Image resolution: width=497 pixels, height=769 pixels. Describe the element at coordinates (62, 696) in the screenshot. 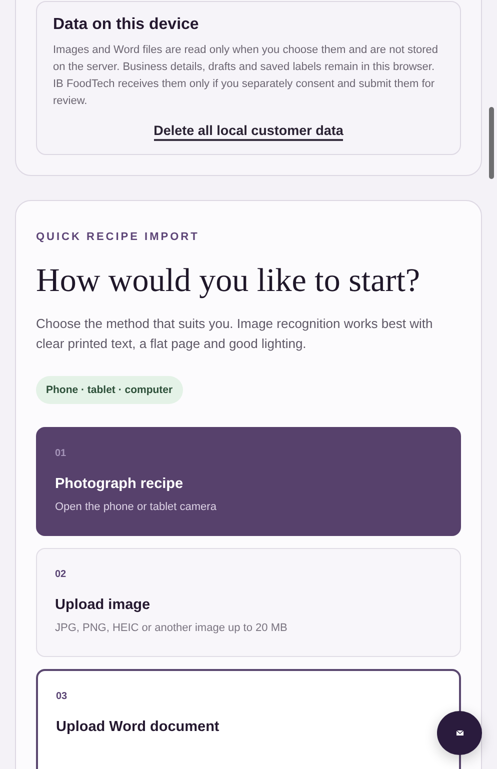

I see `option-number: 03` at that location.